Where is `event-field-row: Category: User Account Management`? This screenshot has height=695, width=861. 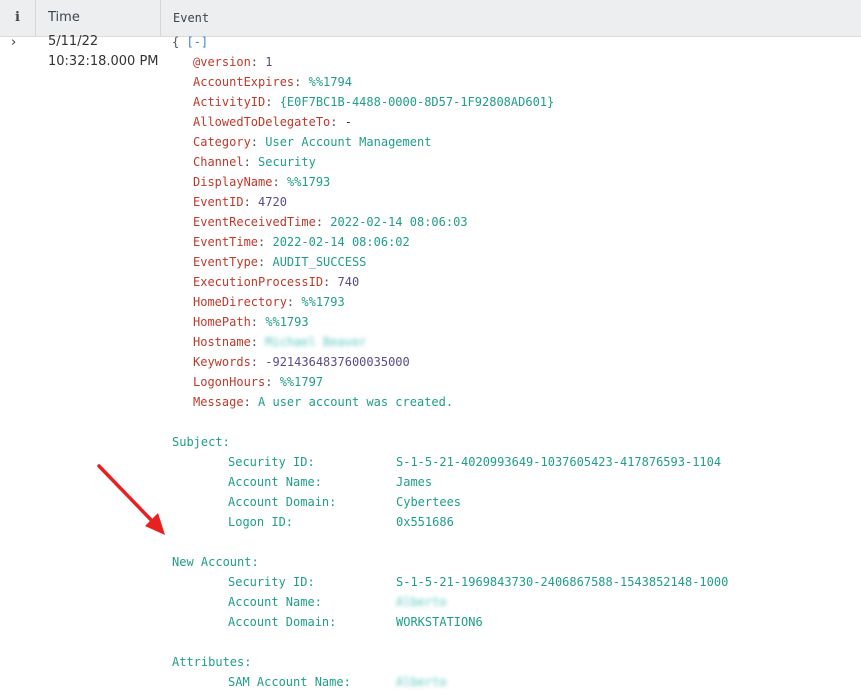 event-field-row: Category: User Account Management is located at coordinates (312, 142).